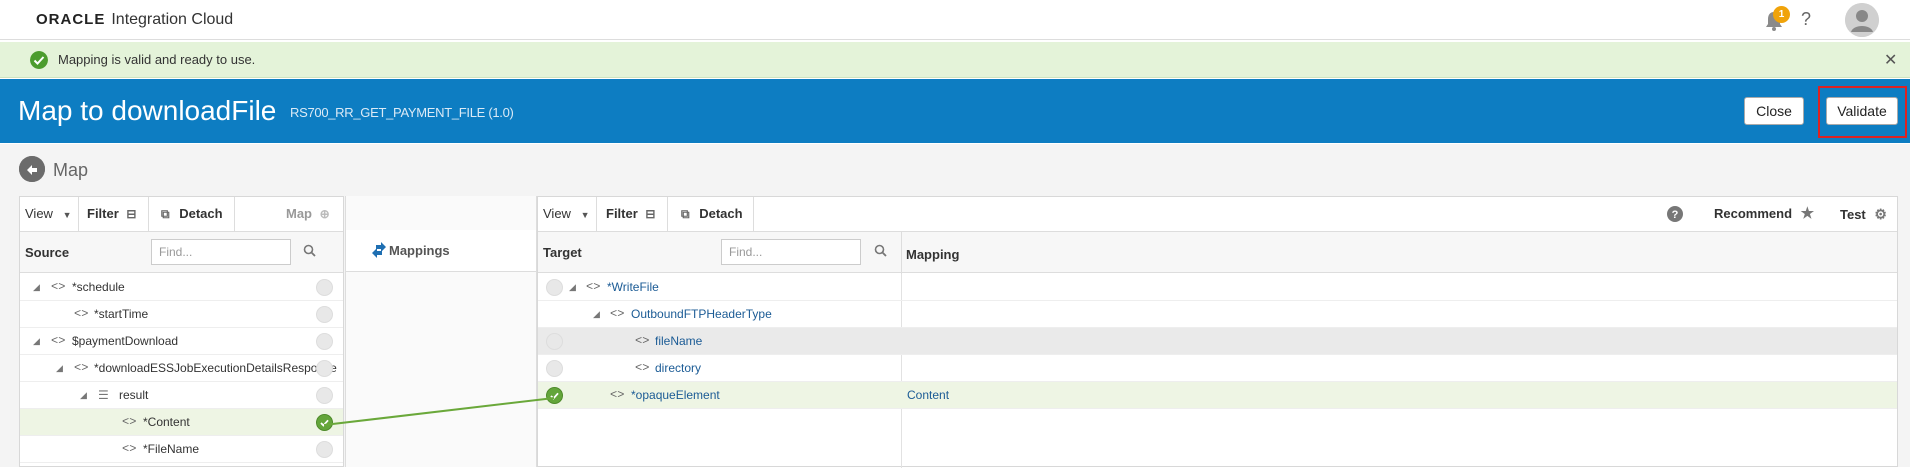  Describe the element at coordinates (32, 169) in the screenshot. I see `map-icon` at that location.